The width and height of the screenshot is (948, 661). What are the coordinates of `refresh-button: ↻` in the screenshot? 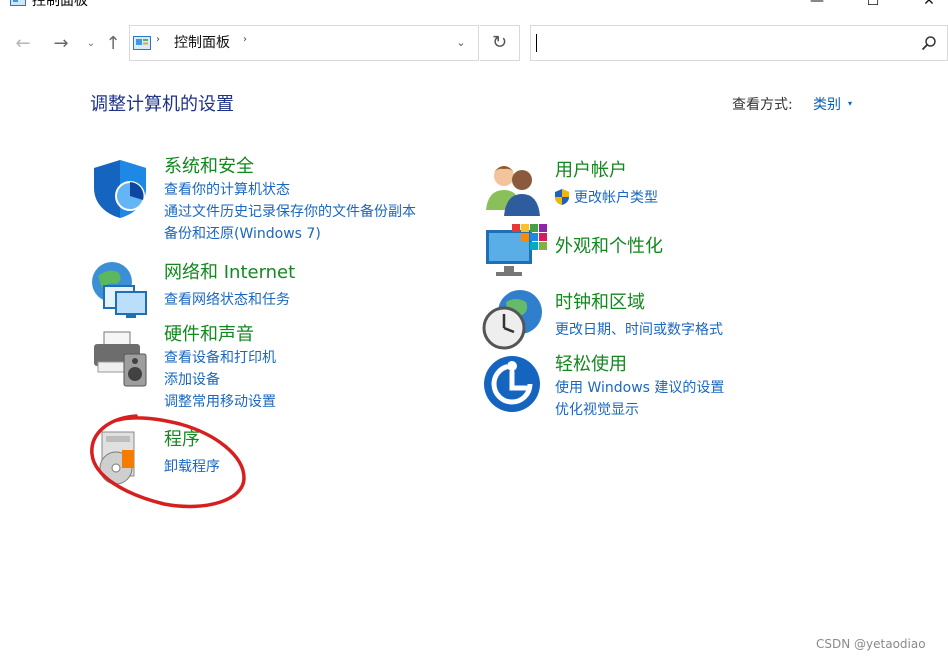 It's located at (500, 43).